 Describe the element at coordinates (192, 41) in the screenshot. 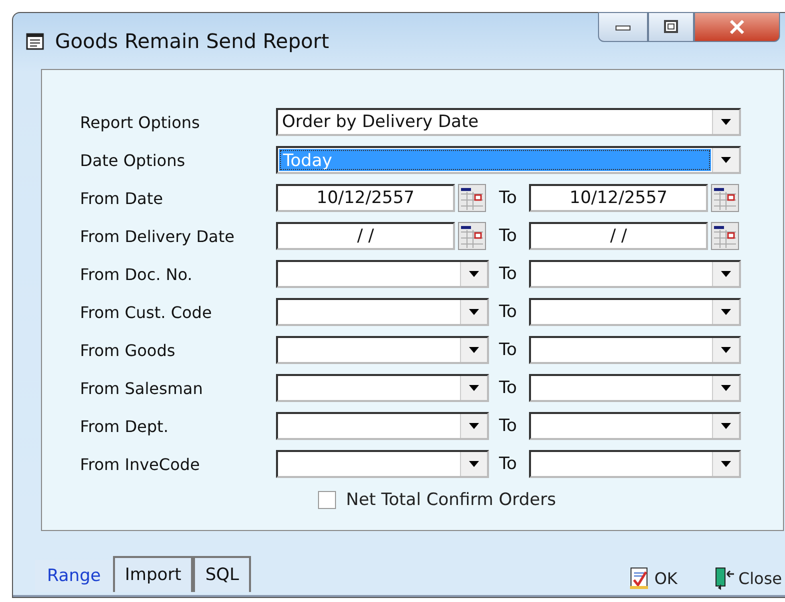

I see `window-title: Goods Remain Send Report` at that location.